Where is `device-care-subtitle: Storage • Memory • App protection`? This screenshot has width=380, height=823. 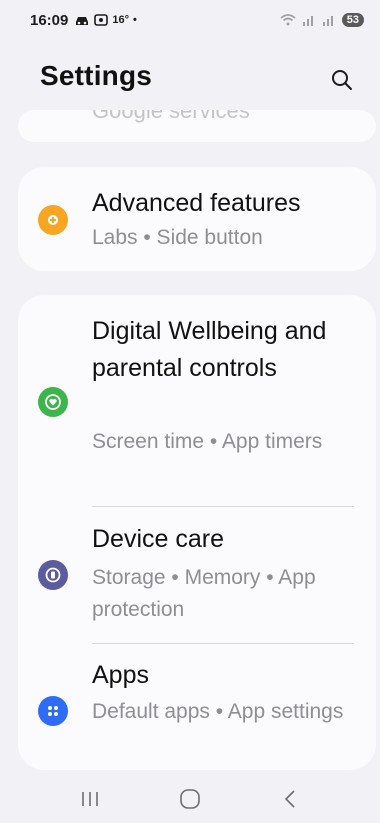 device-care-subtitle: Storage • Memory • App protection is located at coordinates (204, 593).